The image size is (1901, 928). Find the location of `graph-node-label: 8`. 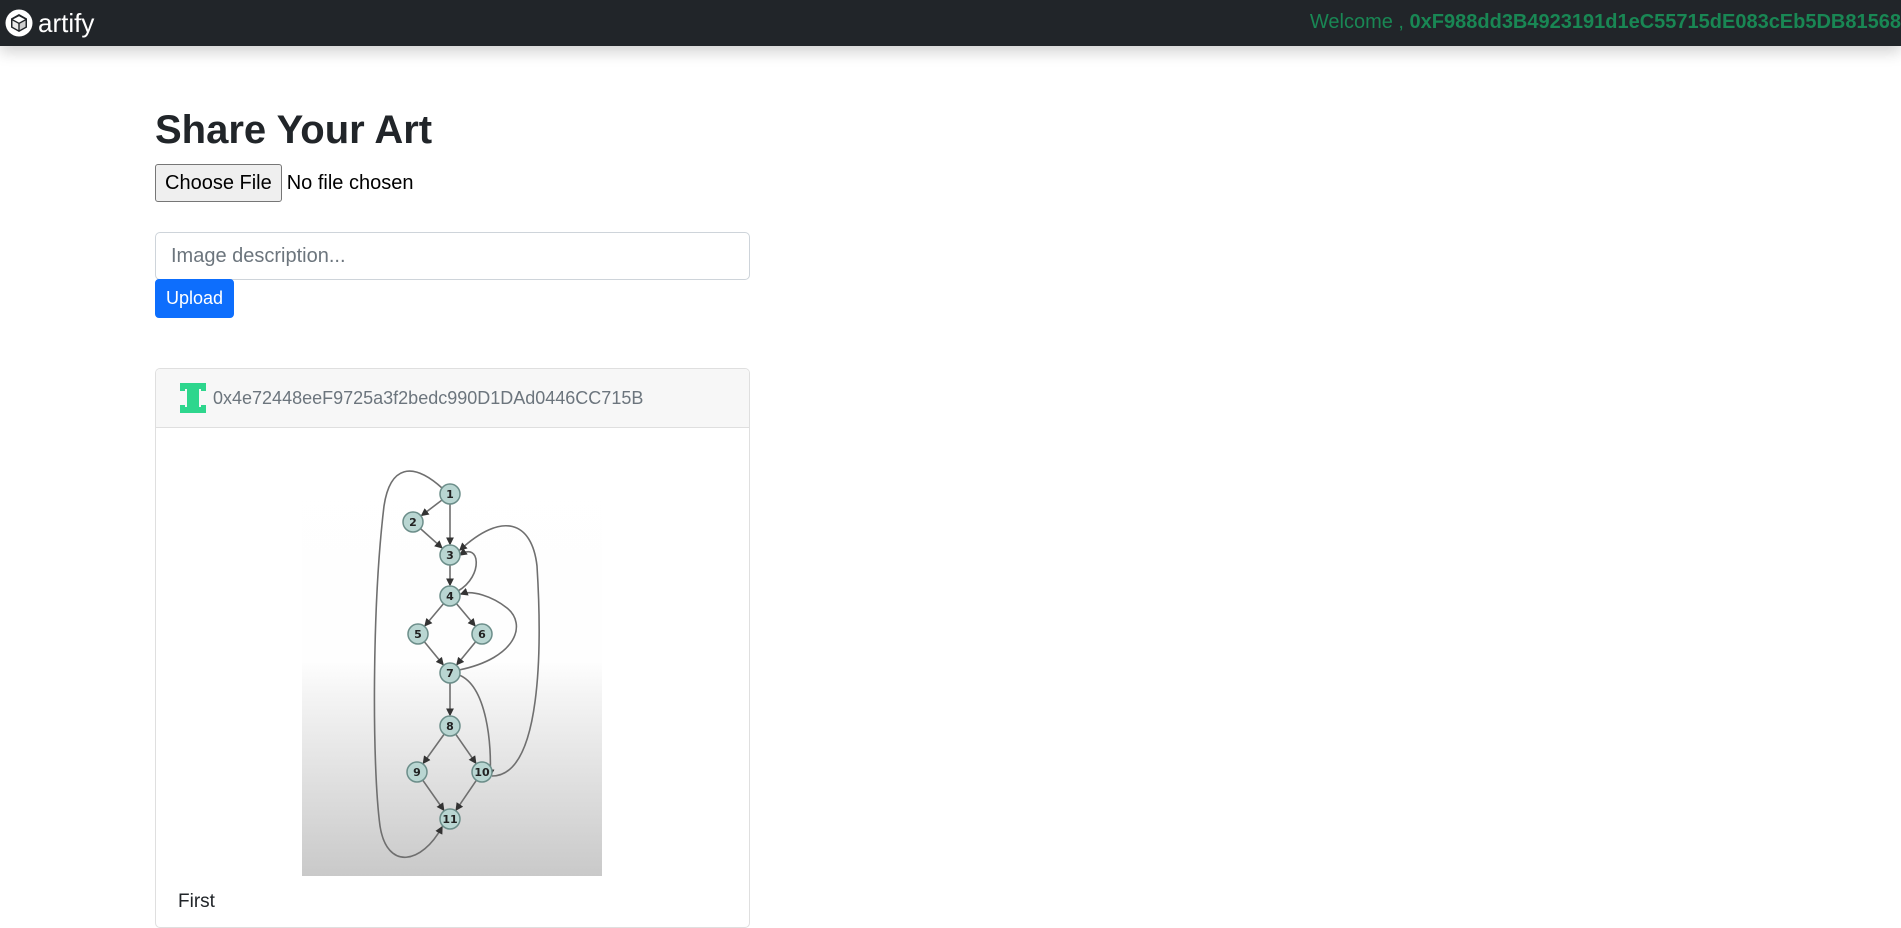

graph-node-label: 8 is located at coordinates (450, 726).